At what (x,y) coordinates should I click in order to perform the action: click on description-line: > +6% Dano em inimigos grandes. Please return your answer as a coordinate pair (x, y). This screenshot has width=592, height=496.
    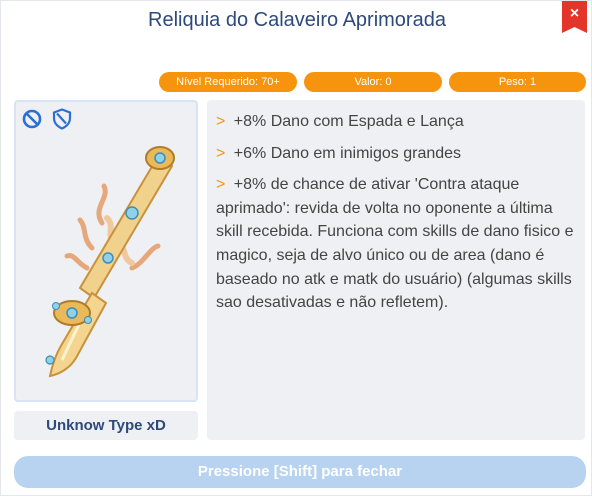
    Looking at the image, I should click on (396, 154).